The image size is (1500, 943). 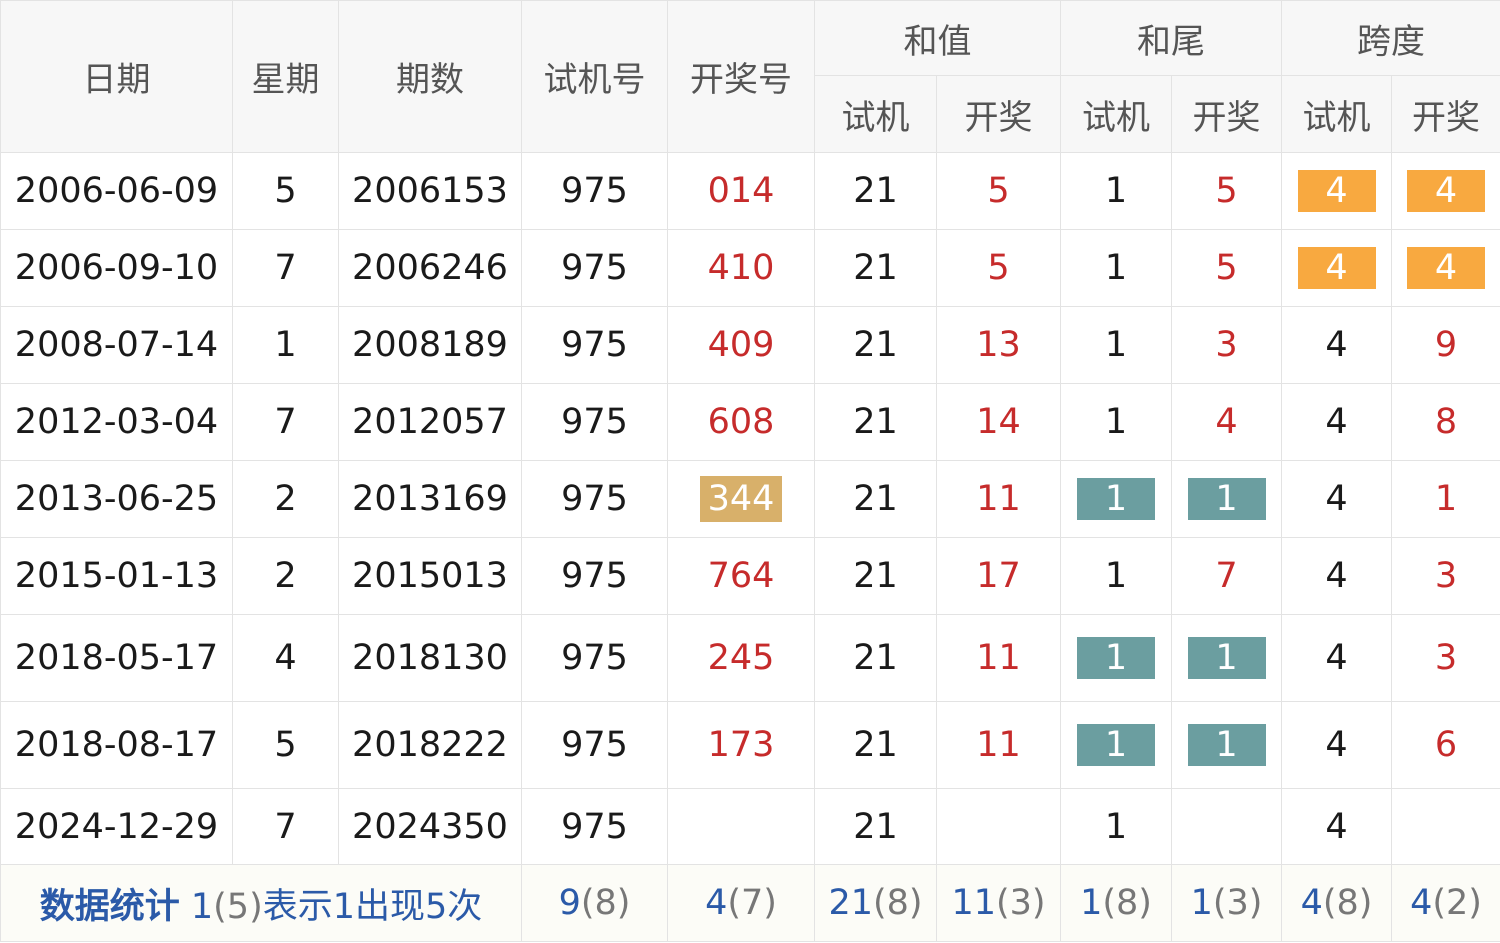 What do you see at coordinates (116, 499) in the screenshot?
I see `cell-date: 2013-06-25` at bounding box center [116, 499].